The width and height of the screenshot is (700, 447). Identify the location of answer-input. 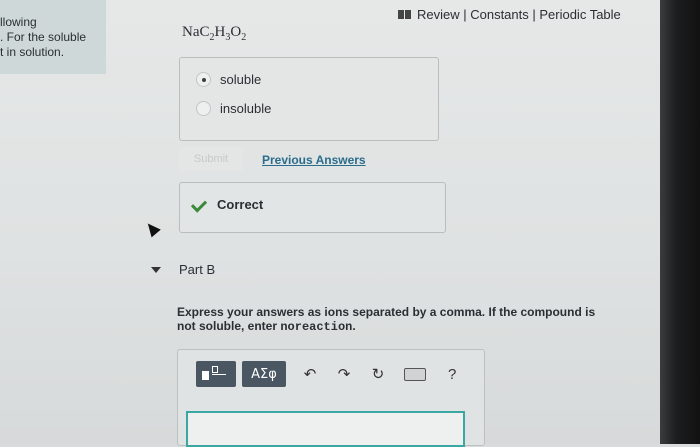
(325, 429).